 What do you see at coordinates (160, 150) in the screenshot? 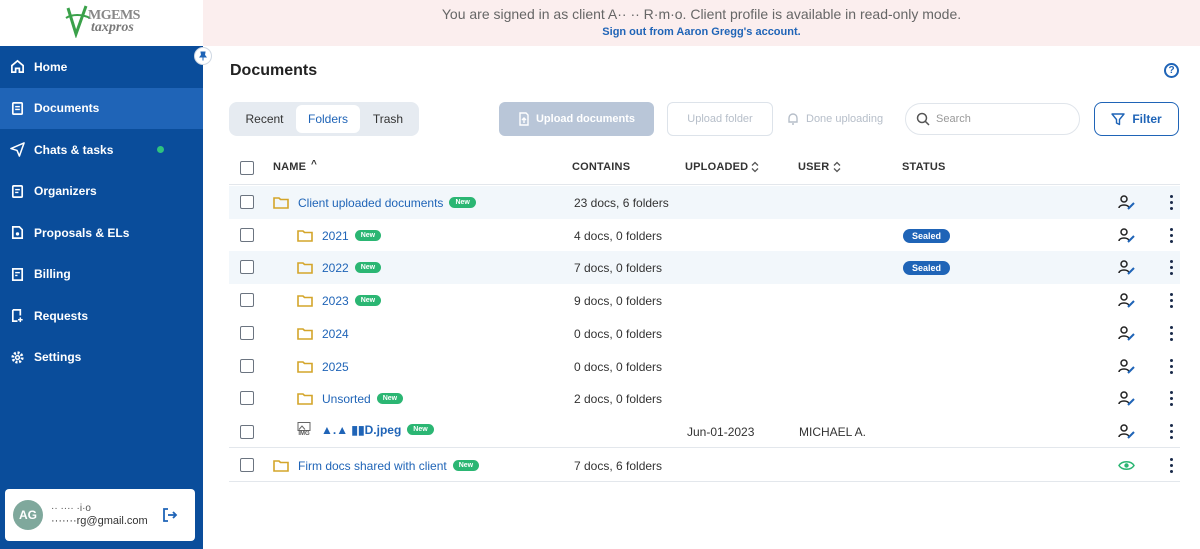
I see `unread-dot` at bounding box center [160, 150].